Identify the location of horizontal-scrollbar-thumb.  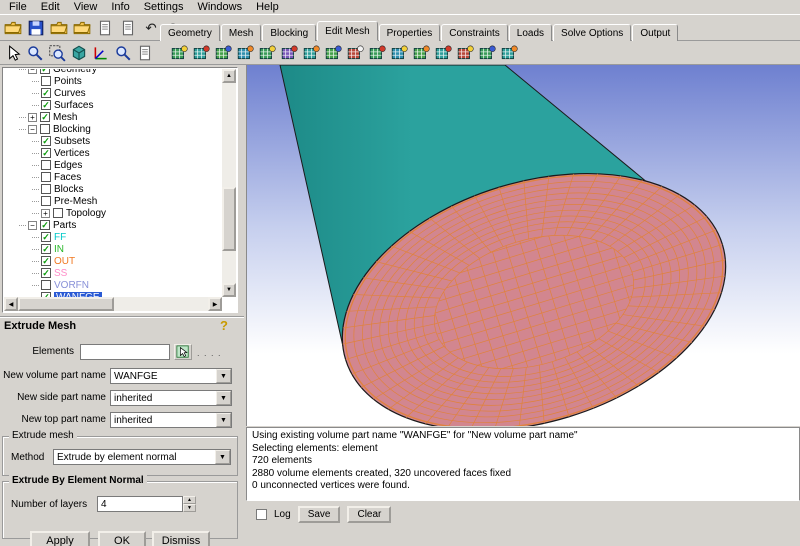
(66, 304).